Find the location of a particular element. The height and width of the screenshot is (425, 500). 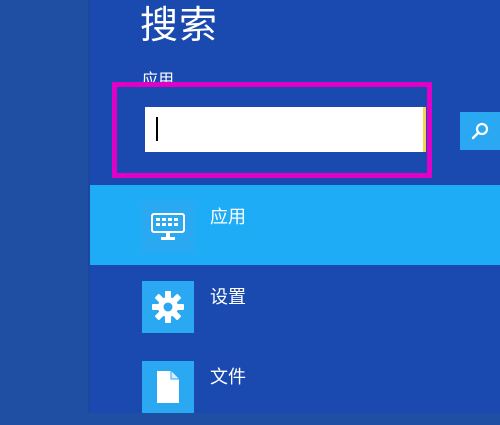

search-title: 搜索 is located at coordinates (179, 25).